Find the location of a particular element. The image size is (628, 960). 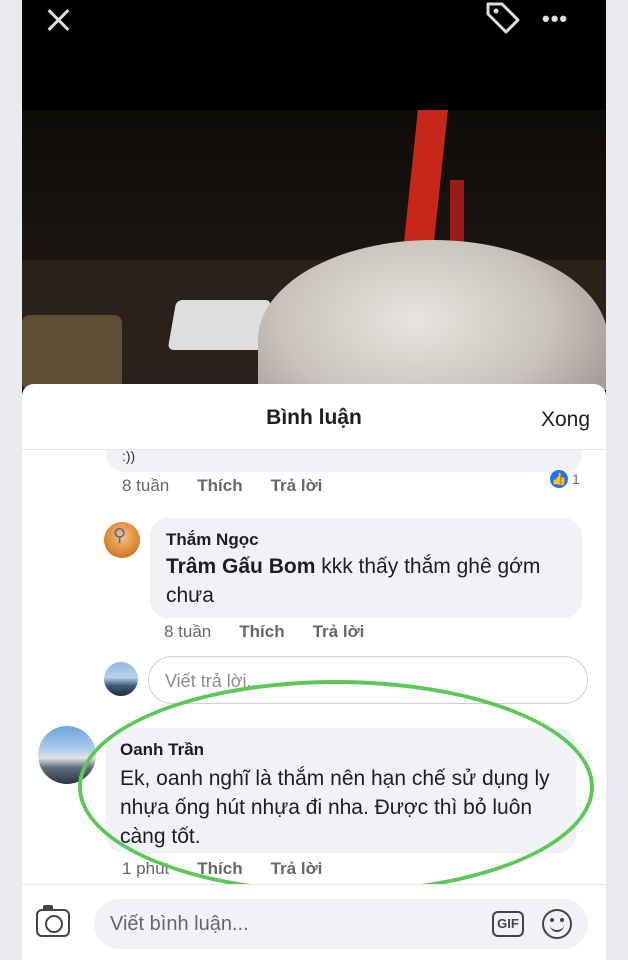

reaction-count-value: 1 is located at coordinates (576, 479).